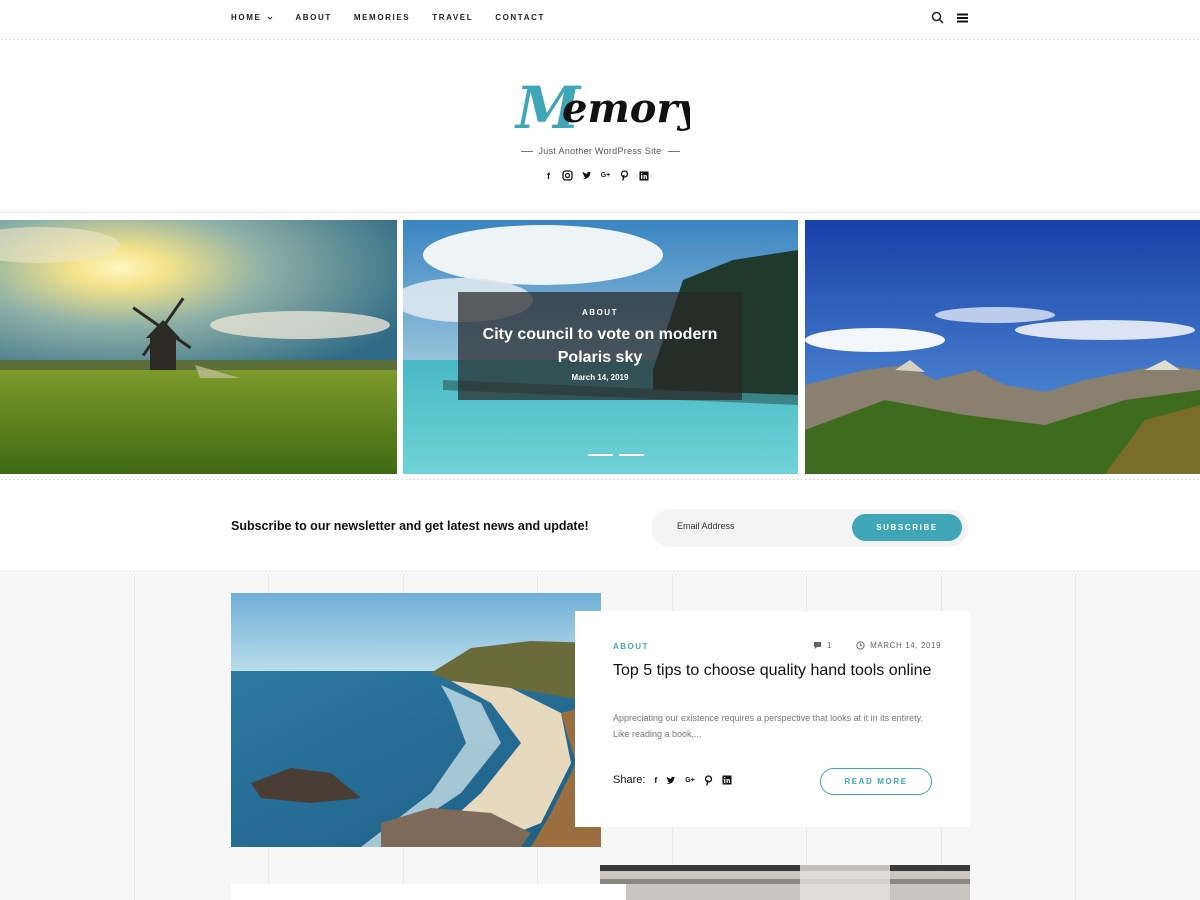 Image resolution: width=1200 pixels, height=900 pixels. Describe the element at coordinates (520, 17) in the screenshot. I see `nav-item-contact: CONTACT` at that location.